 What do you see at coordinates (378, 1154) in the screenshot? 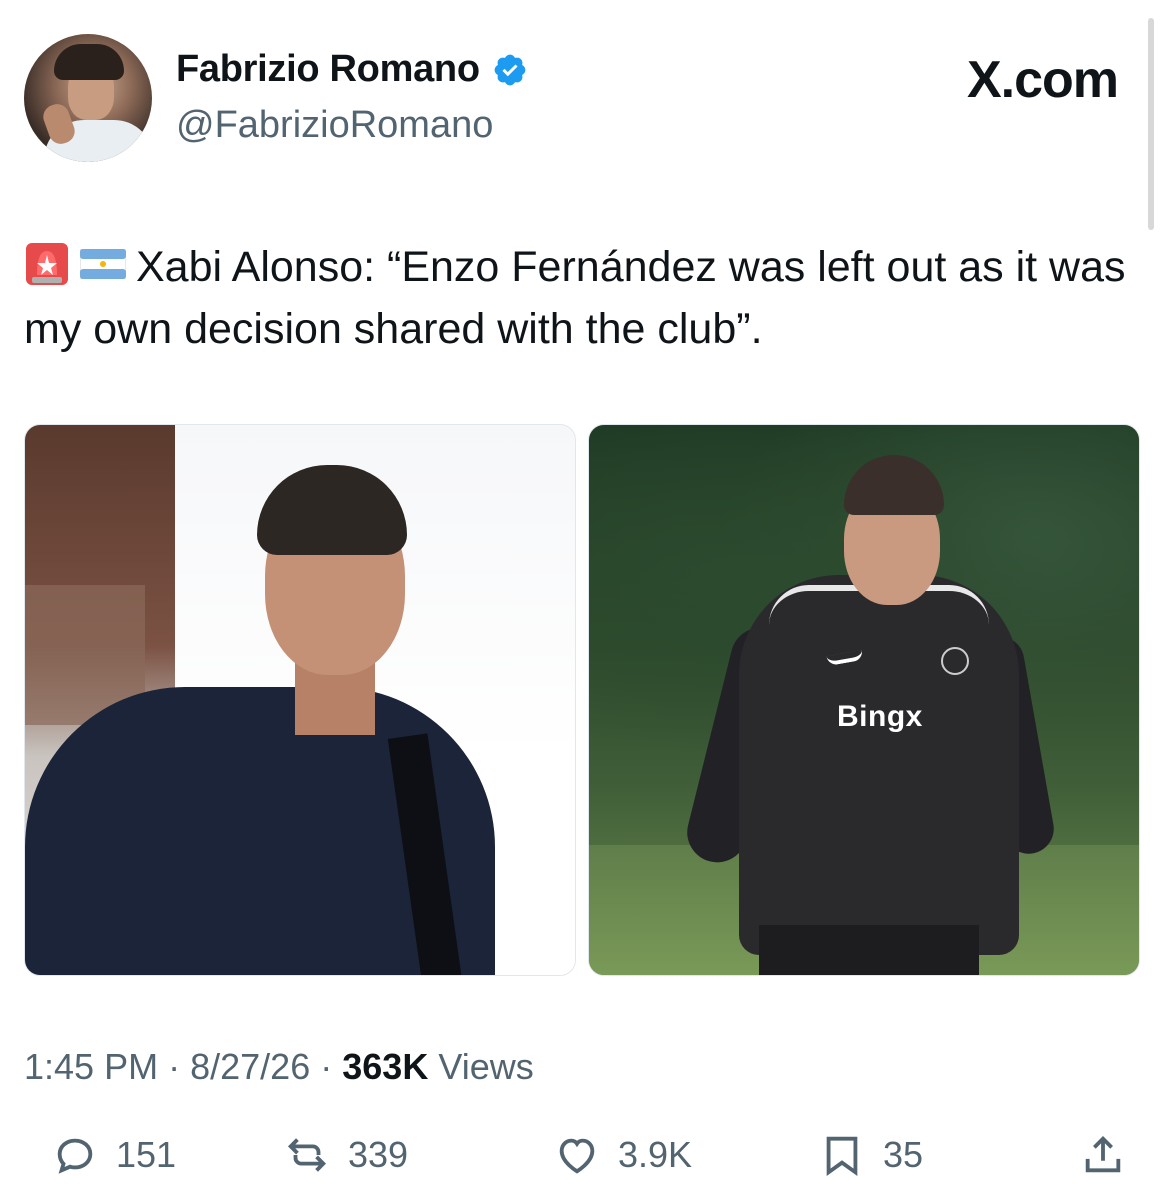
I see `repost-count: 339` at bounding box center [378, 1154].